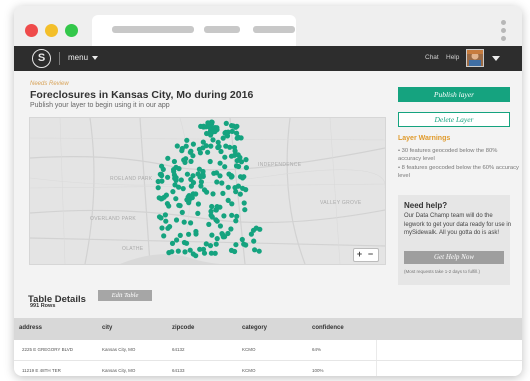 Image resolution: width=530 pixels, height=381 pixels. What do you see at coordinates (30, 328) in the screenshot?
I see `column-header-address: address` at bounding box center [30, 328].